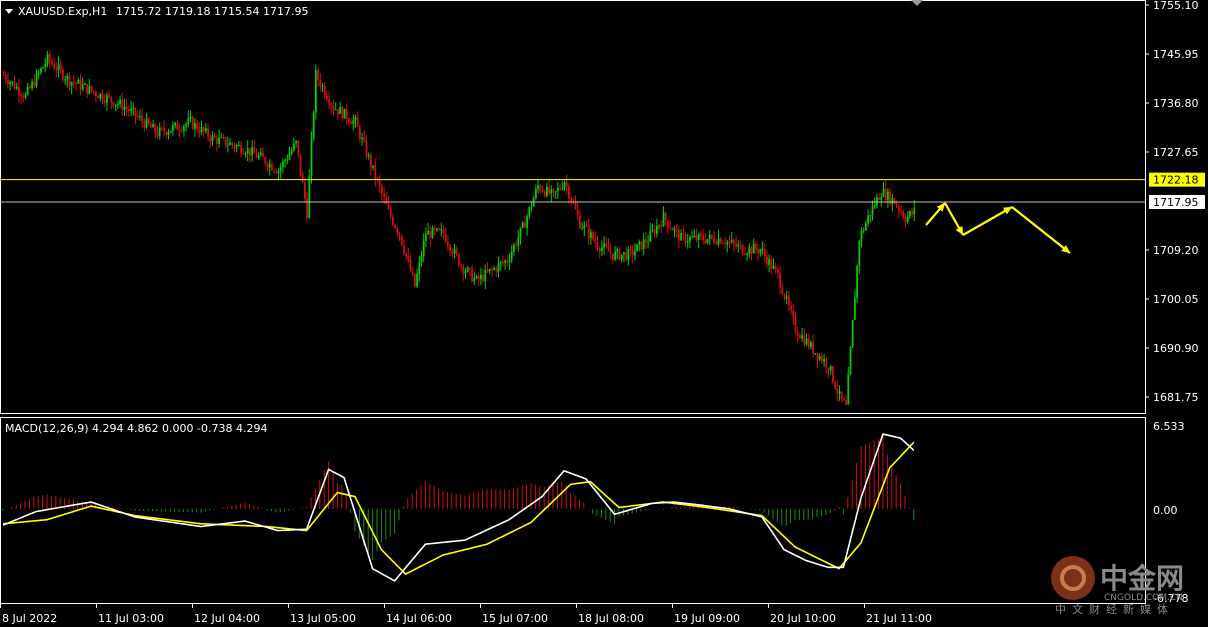 This screenshot has height=627, width=1208. What do you see at coordinates (419, 618) in the screenshot?
I see `time-tick-label: 14 Jul 06:00` at bounding box center [419, 618].